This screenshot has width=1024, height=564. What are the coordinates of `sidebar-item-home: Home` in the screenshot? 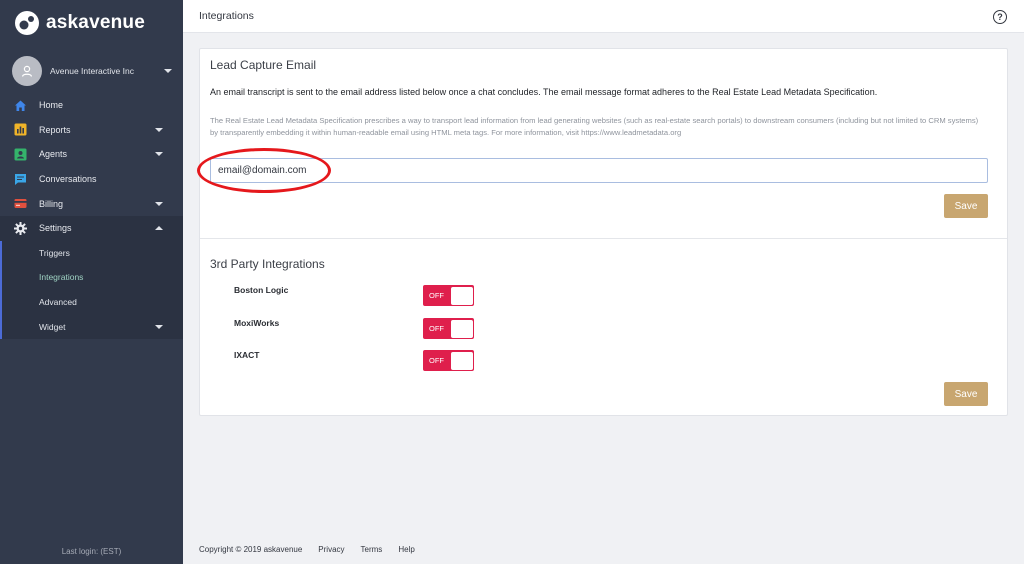 It's located at (91, 105).